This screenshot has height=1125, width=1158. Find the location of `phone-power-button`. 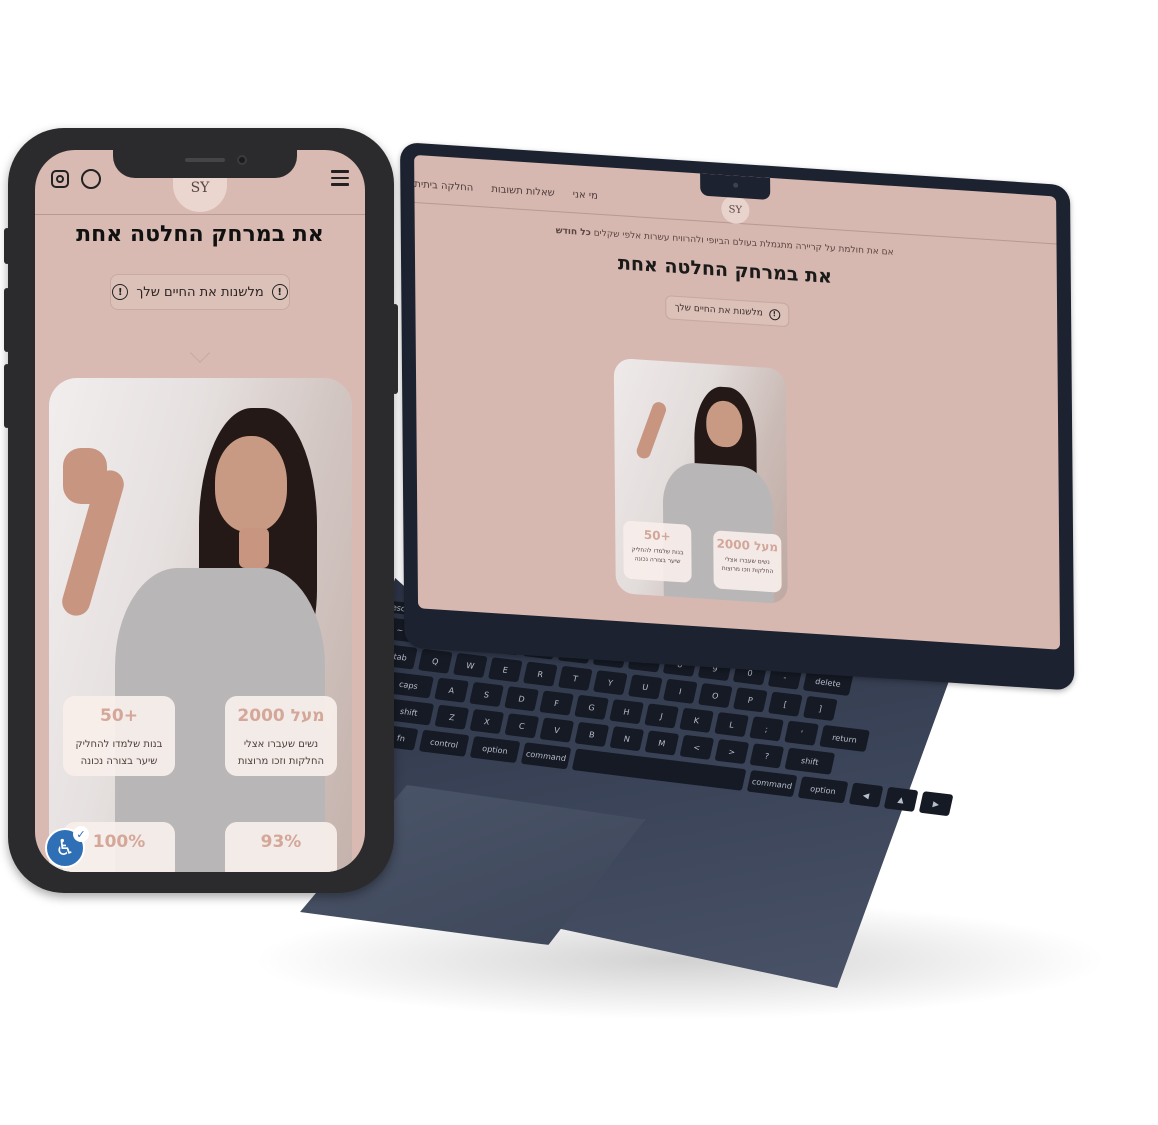

phone-power-button is located at coordinates (395, 349).